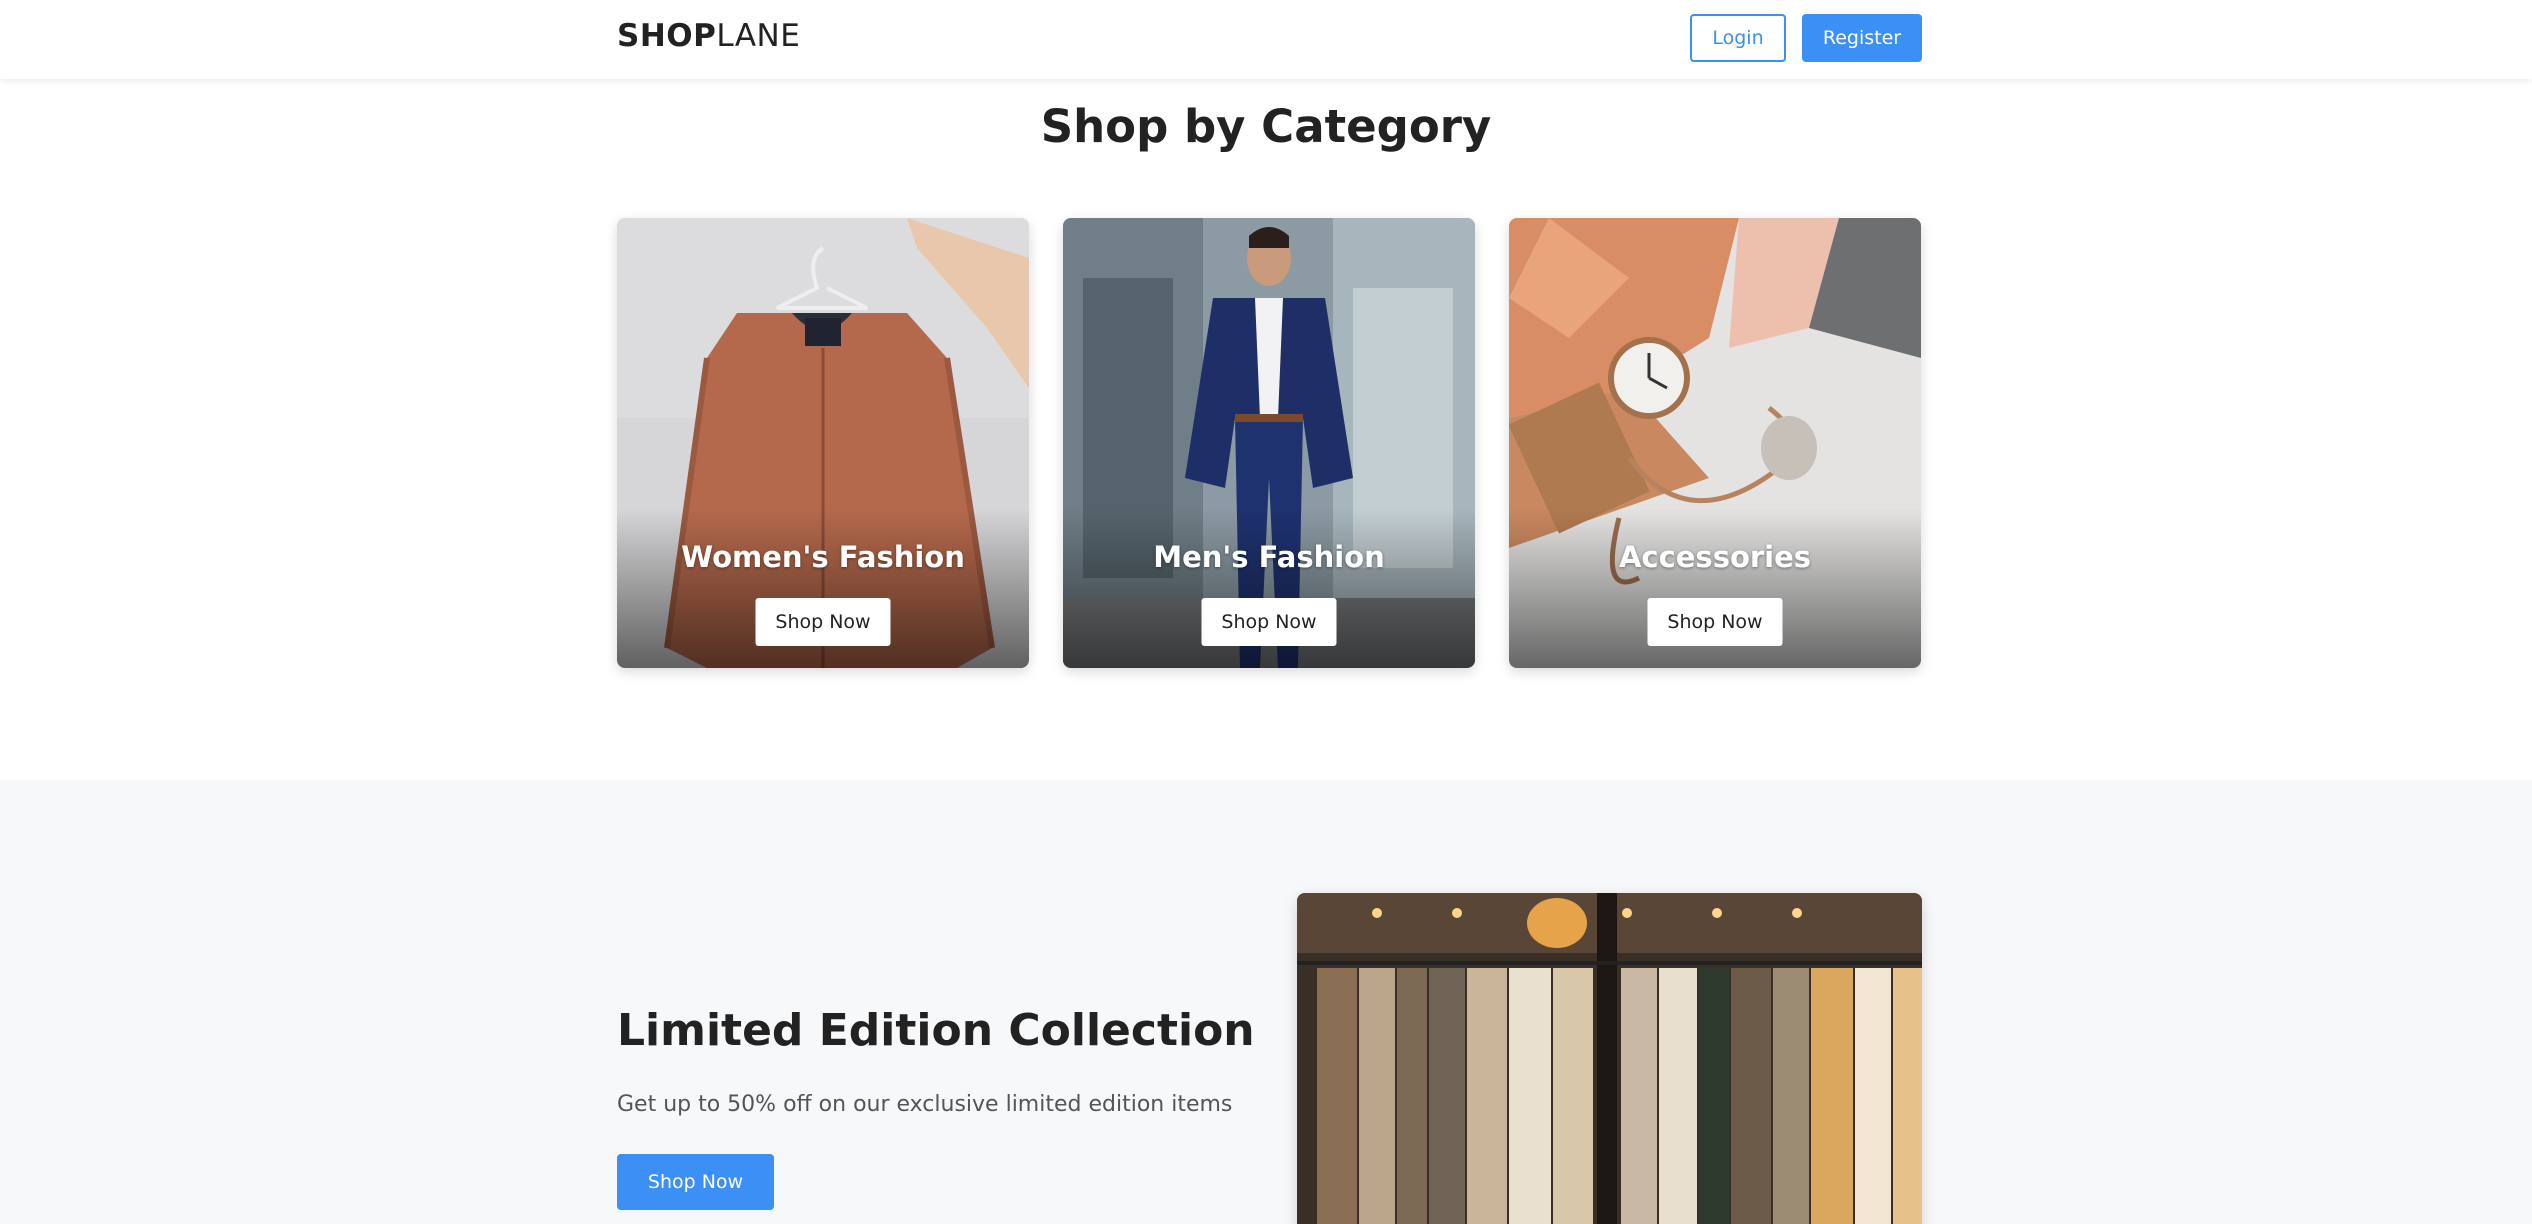  Describe the element at coordinates (1738, 38) in the screenshot. I see `login-button: Login` at that location.